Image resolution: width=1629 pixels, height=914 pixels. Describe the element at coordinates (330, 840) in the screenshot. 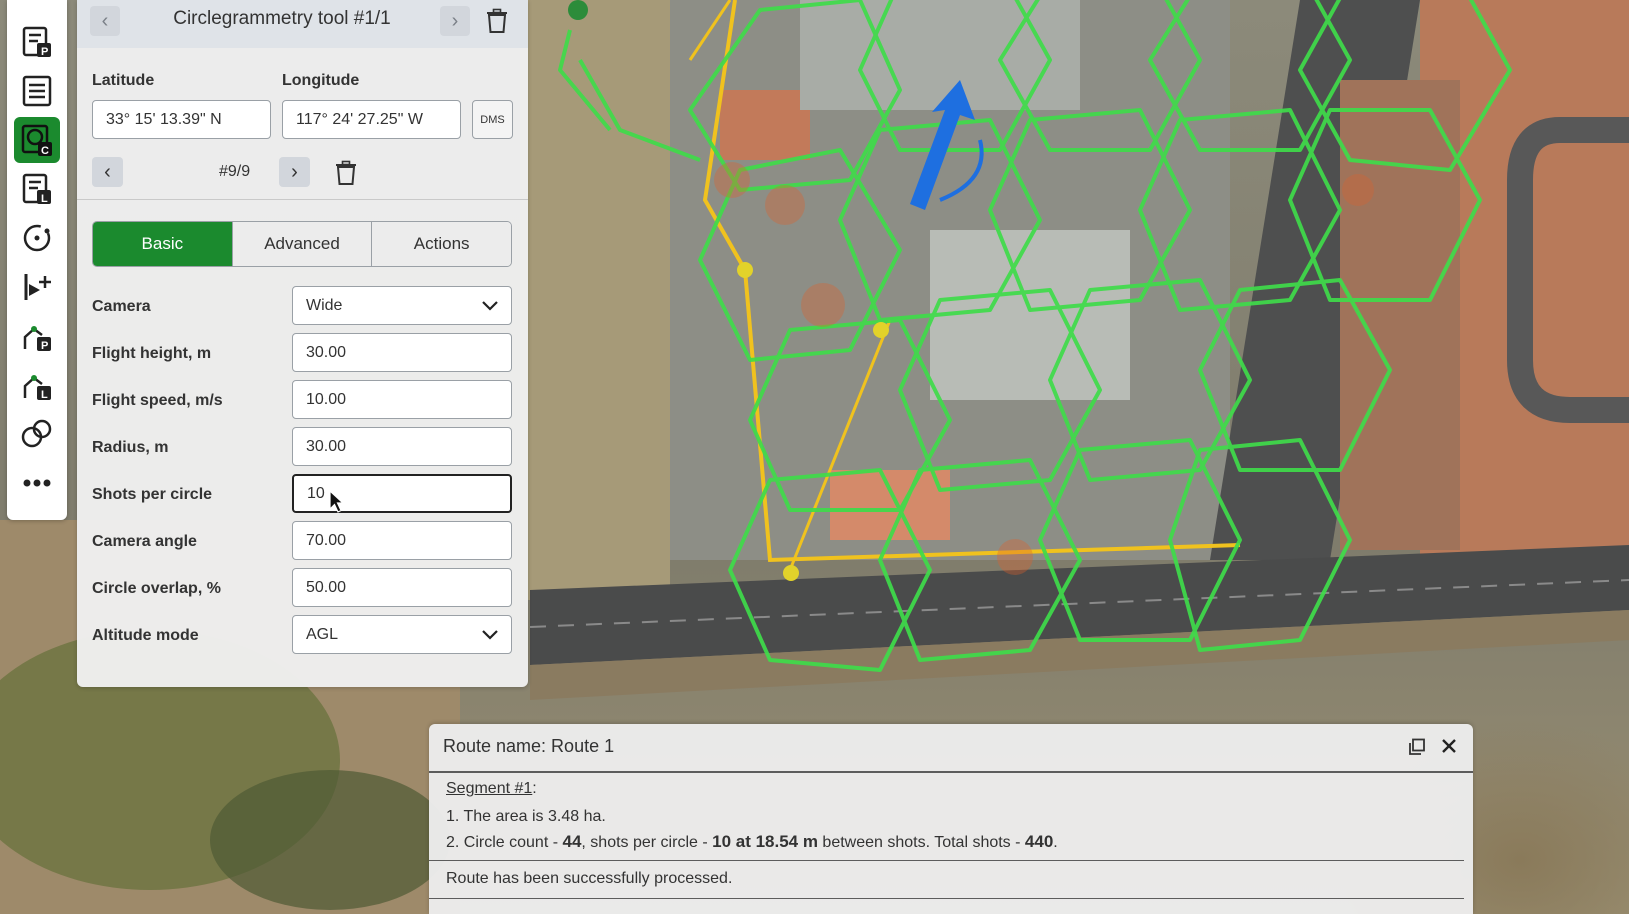

I see `vegetation-patch` at that location.